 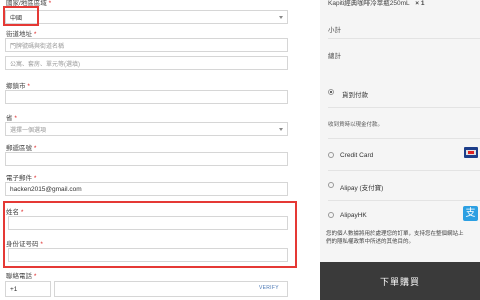 I want to click on phone-country-code: +1, so click(x=28, y=289).